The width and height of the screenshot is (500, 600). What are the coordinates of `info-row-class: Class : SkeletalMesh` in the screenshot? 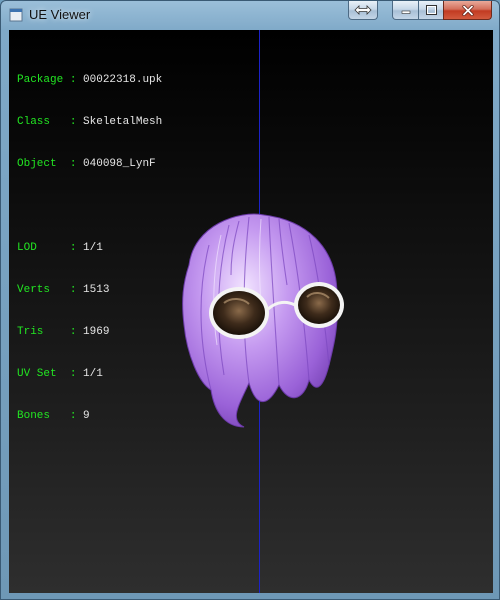 It's located at (90, 122).